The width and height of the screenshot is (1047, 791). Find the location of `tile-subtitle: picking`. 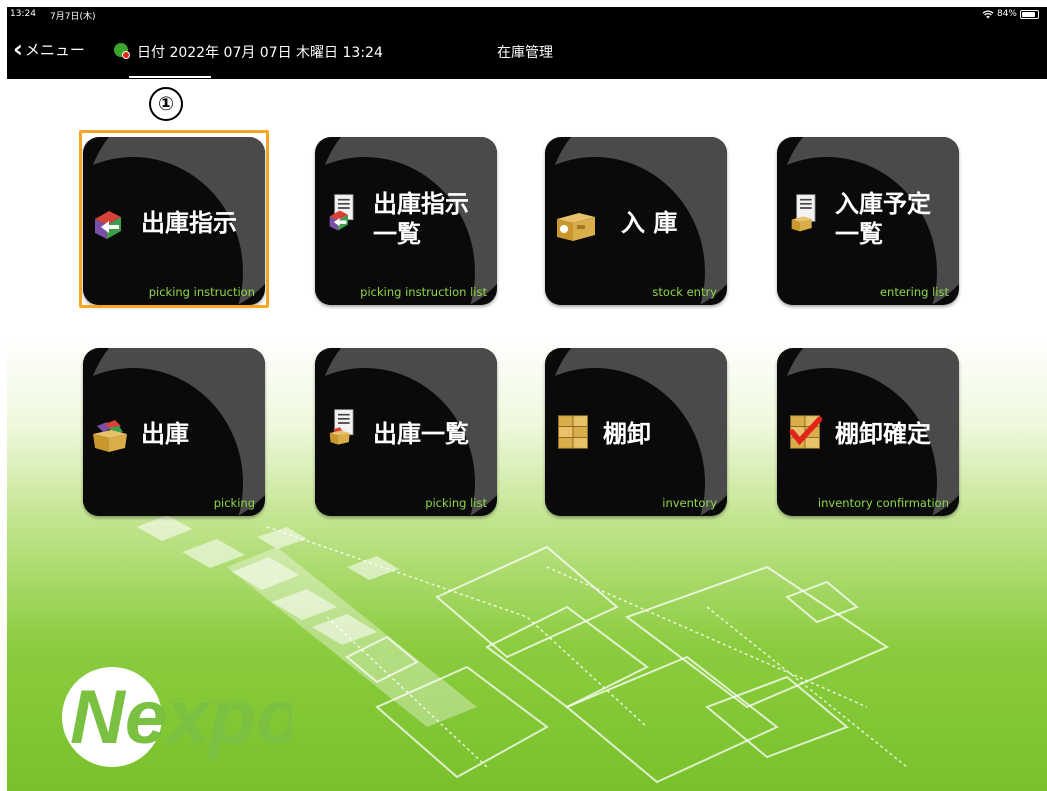

tile-subtitle: picking is located at coordinates (234, 503).